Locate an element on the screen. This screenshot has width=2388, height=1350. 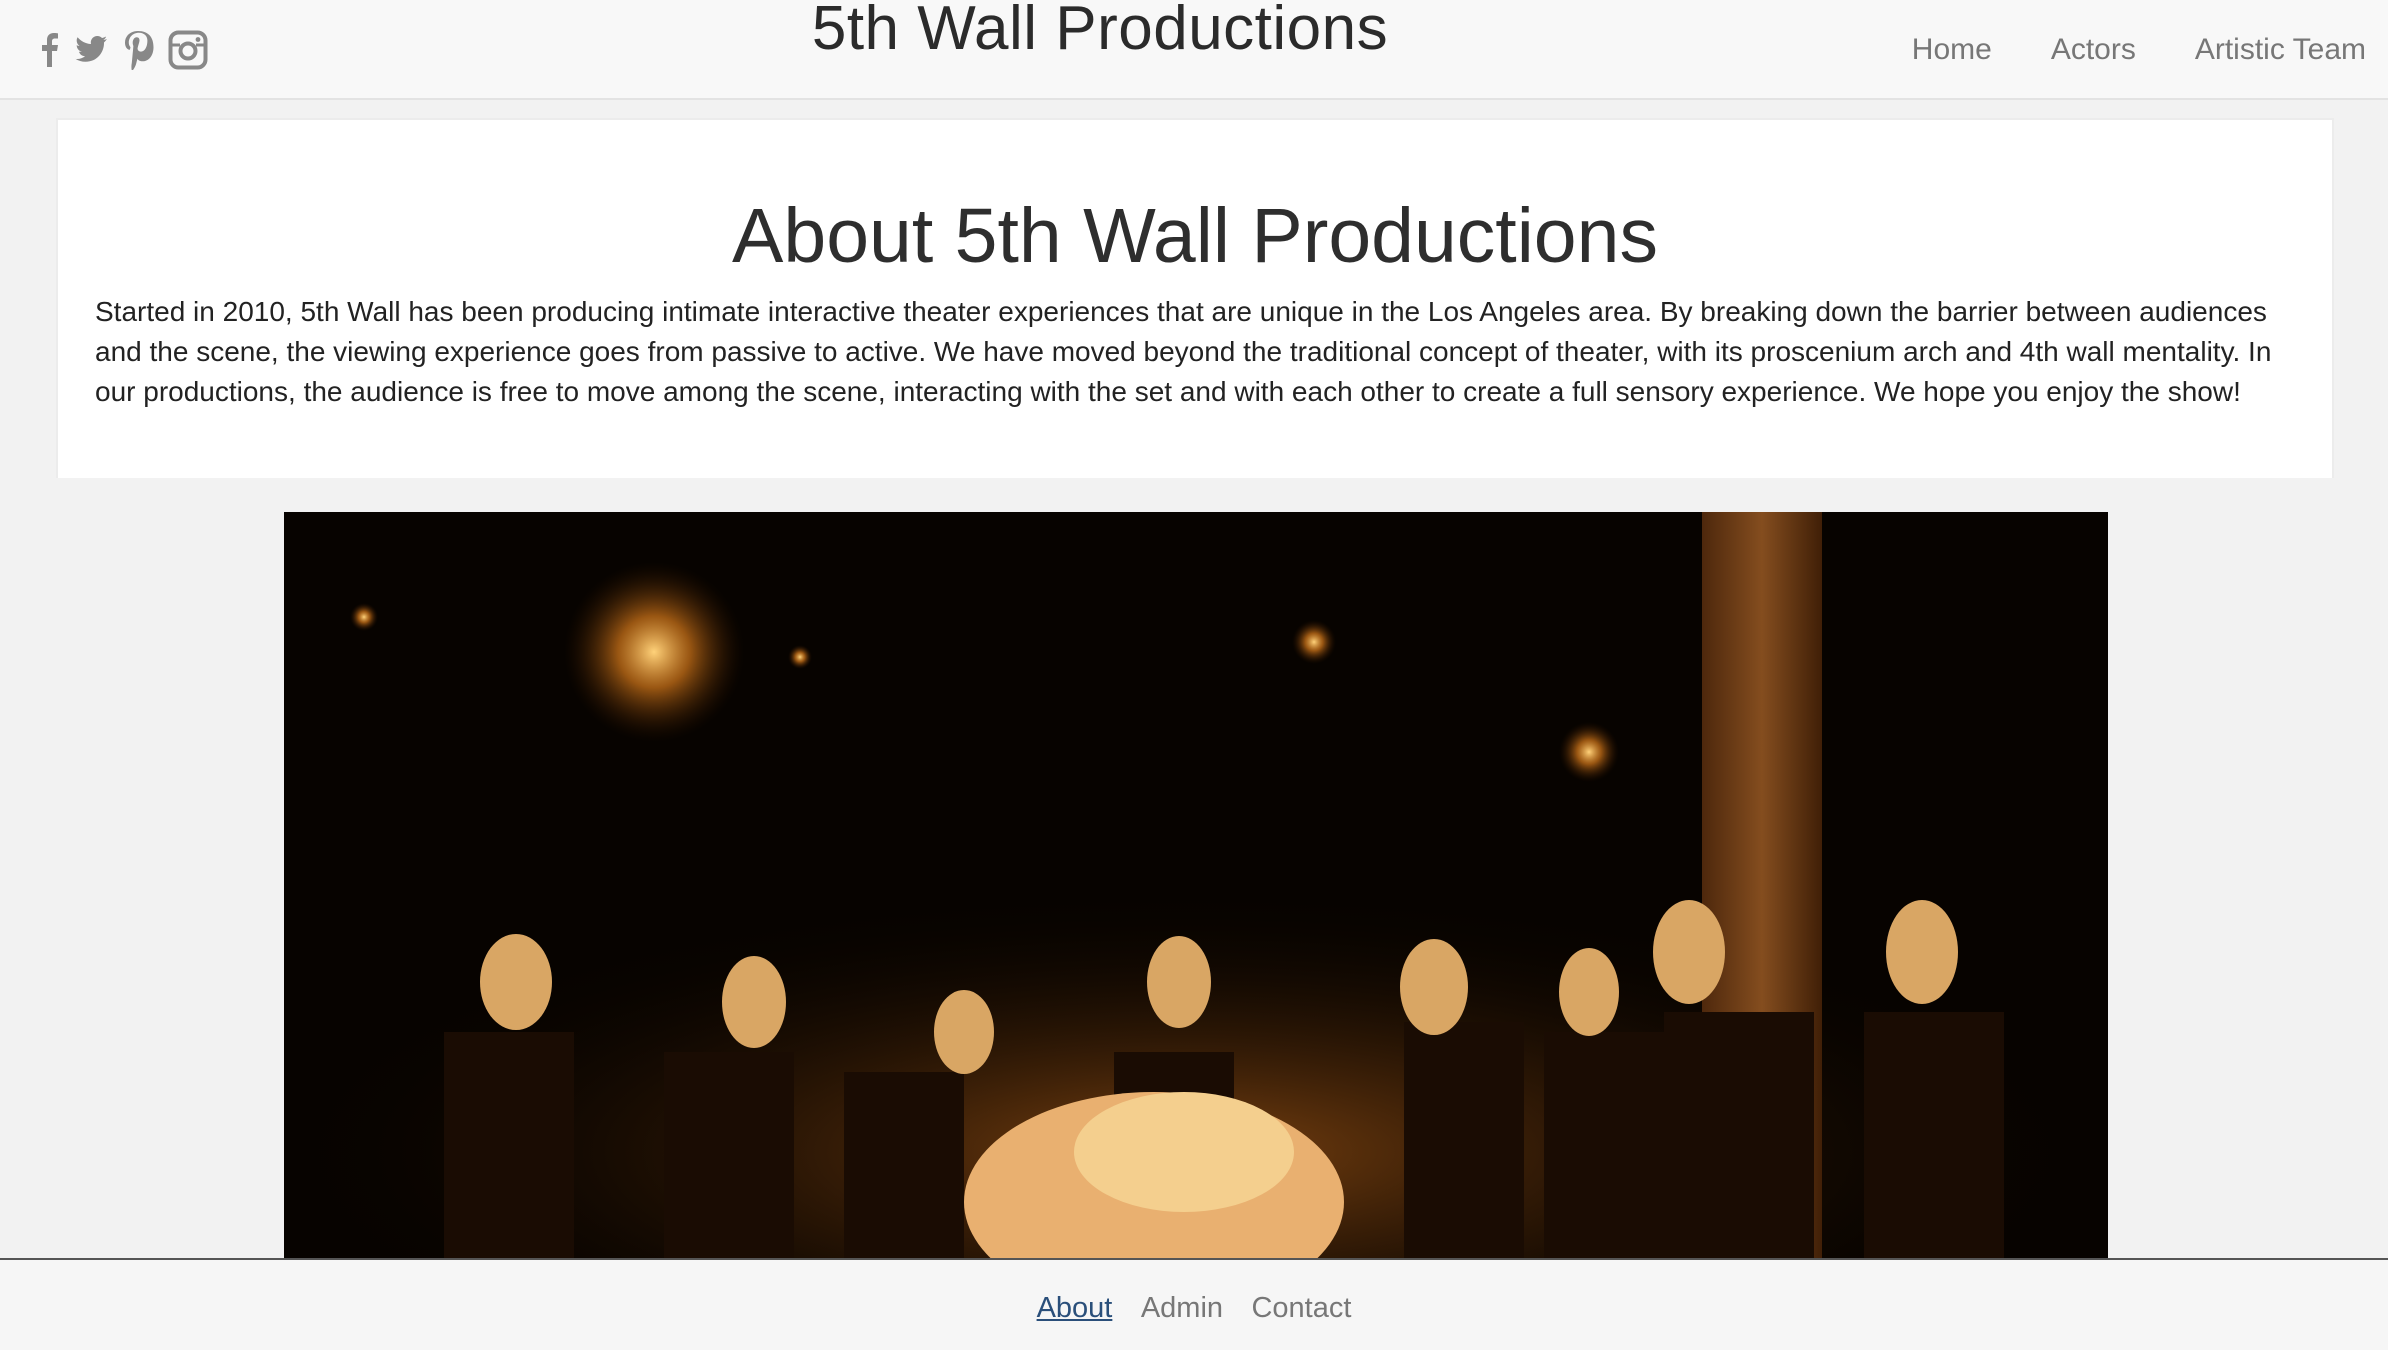
page-title: About 5th Wall Productions is located at coordinates (1195, 236).